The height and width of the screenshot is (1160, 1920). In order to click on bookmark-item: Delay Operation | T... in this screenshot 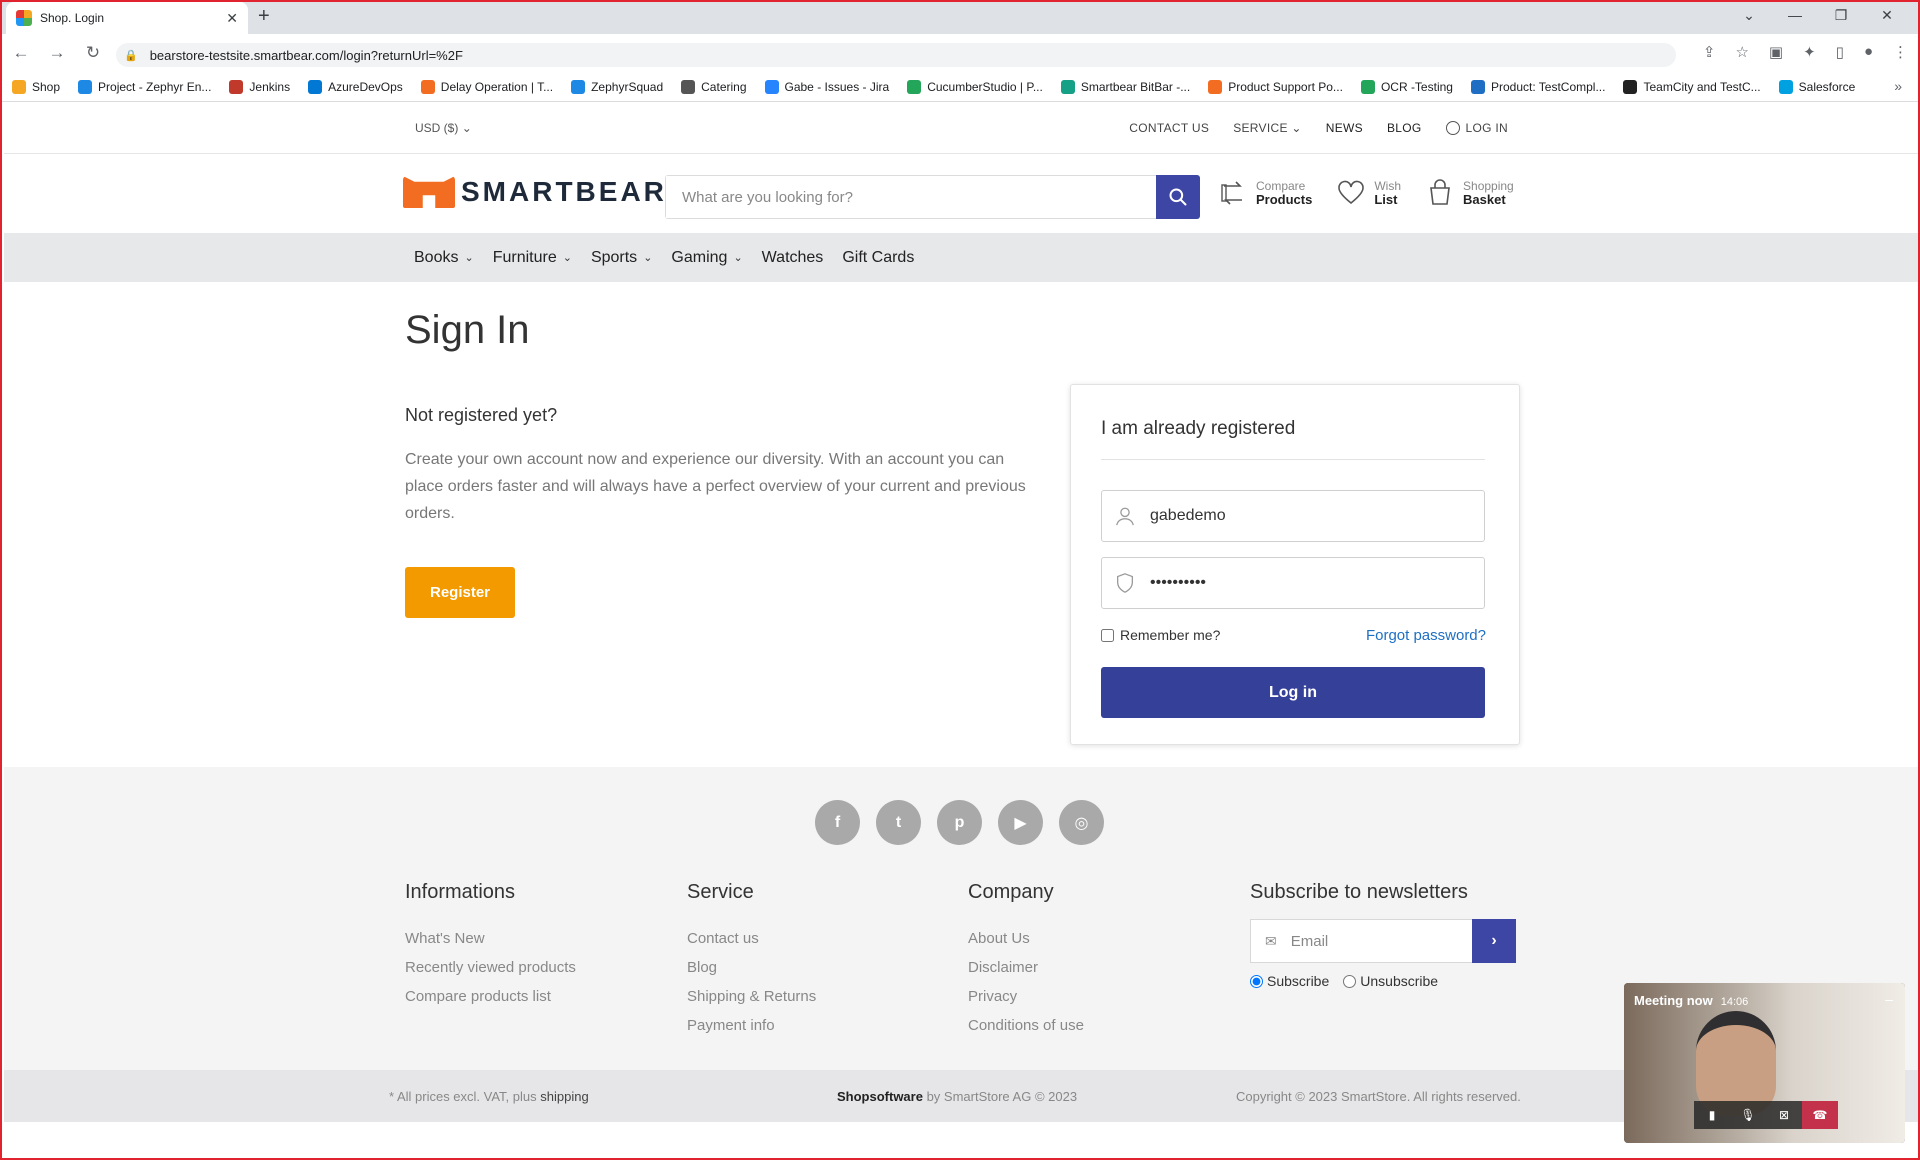, I will do `click(486, 86)`.